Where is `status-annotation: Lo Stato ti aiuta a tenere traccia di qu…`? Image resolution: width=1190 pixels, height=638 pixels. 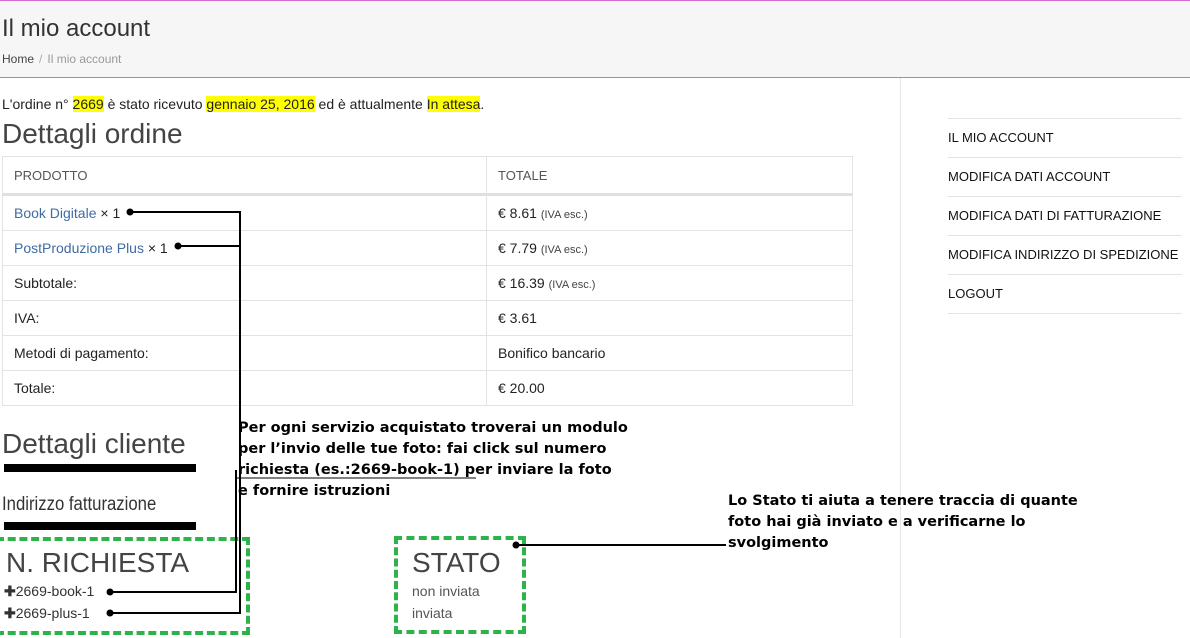 status-annotation: Lo Stato ti aiuta a tenere traccia di qu… is located at coordinates (903, 522).